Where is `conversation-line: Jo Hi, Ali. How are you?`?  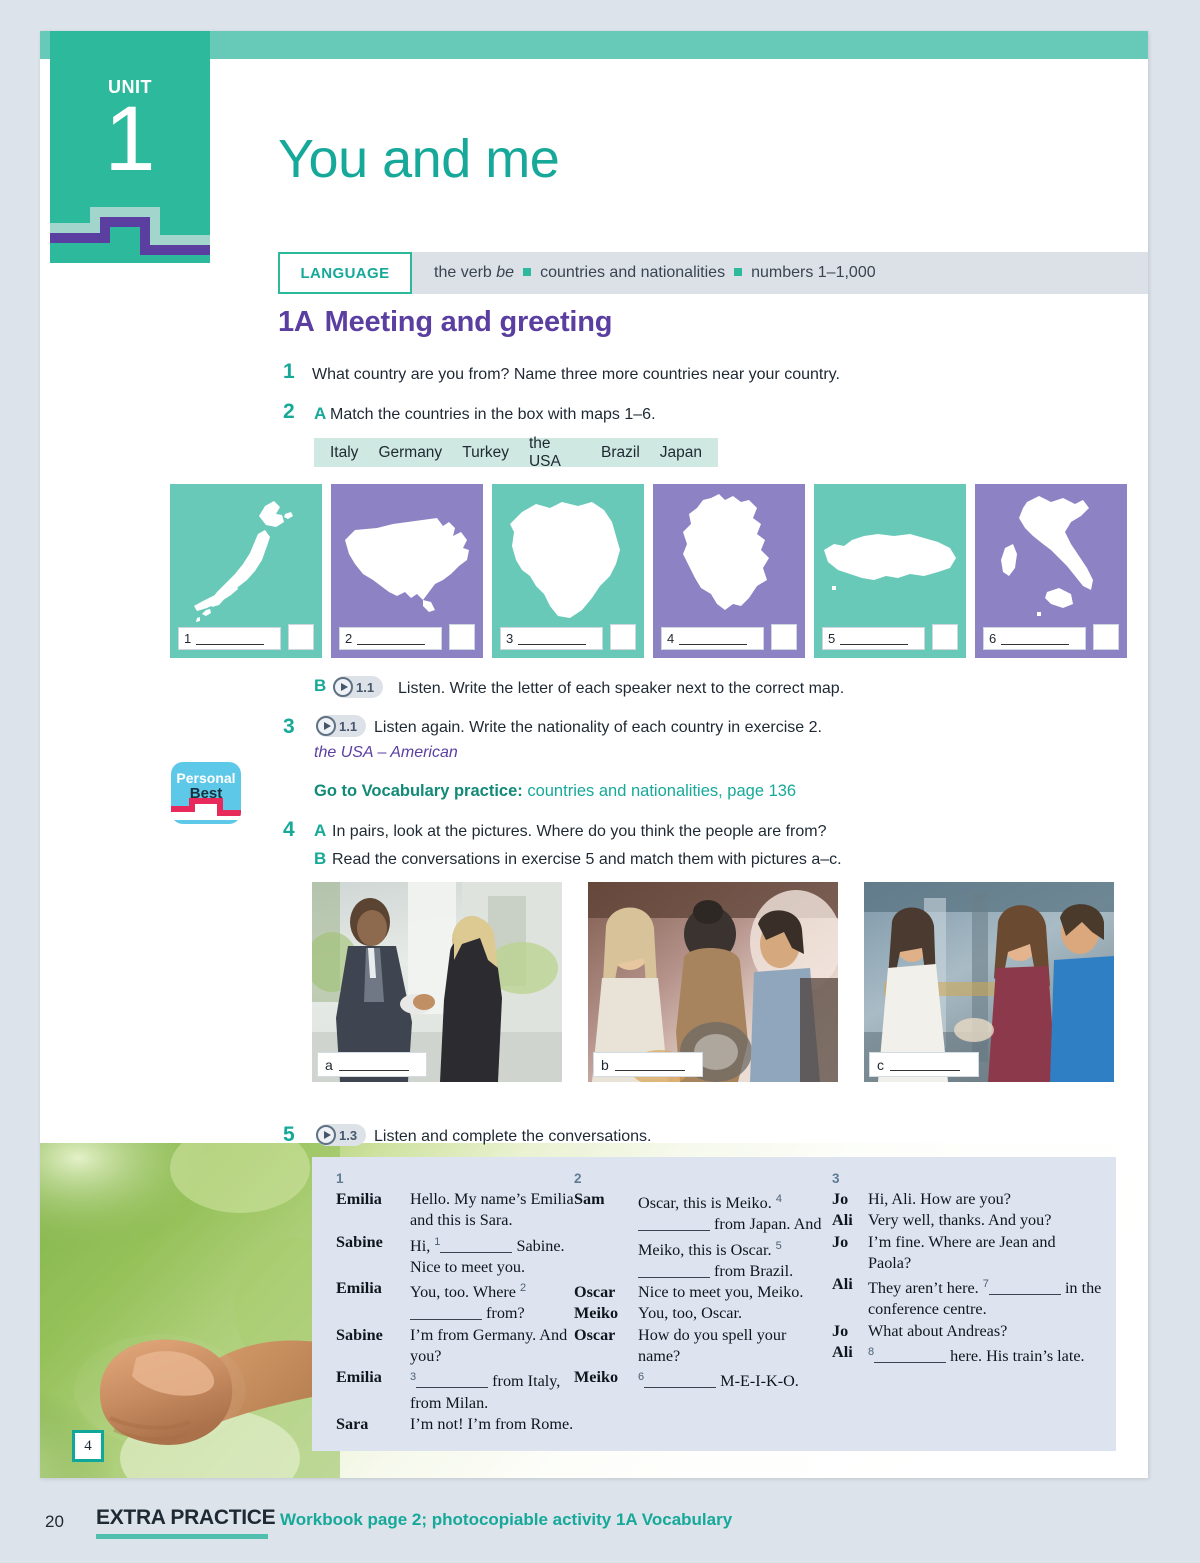 conversation-line: Jo Hi, Ali. How are you? is located at coordinates (967, 1199).